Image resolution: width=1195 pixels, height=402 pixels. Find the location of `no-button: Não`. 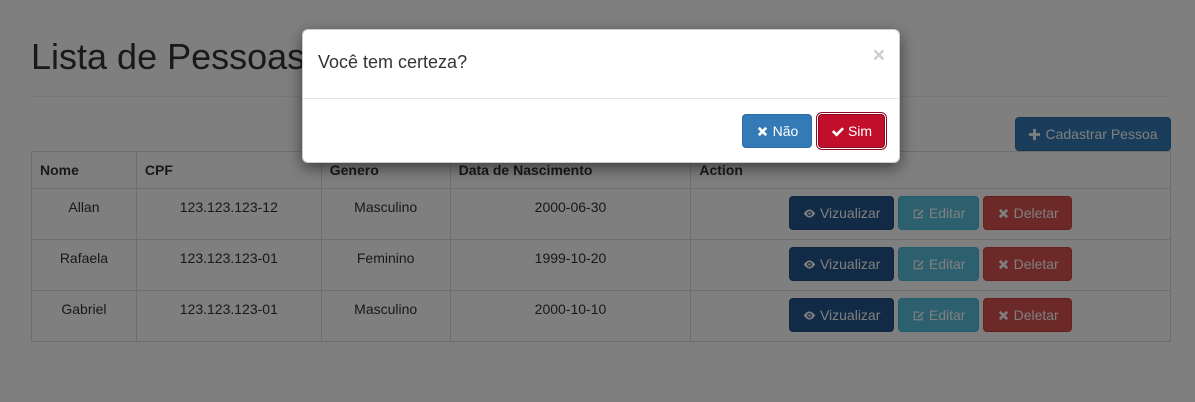

no-button: Não is located at coordinates (777, 131).